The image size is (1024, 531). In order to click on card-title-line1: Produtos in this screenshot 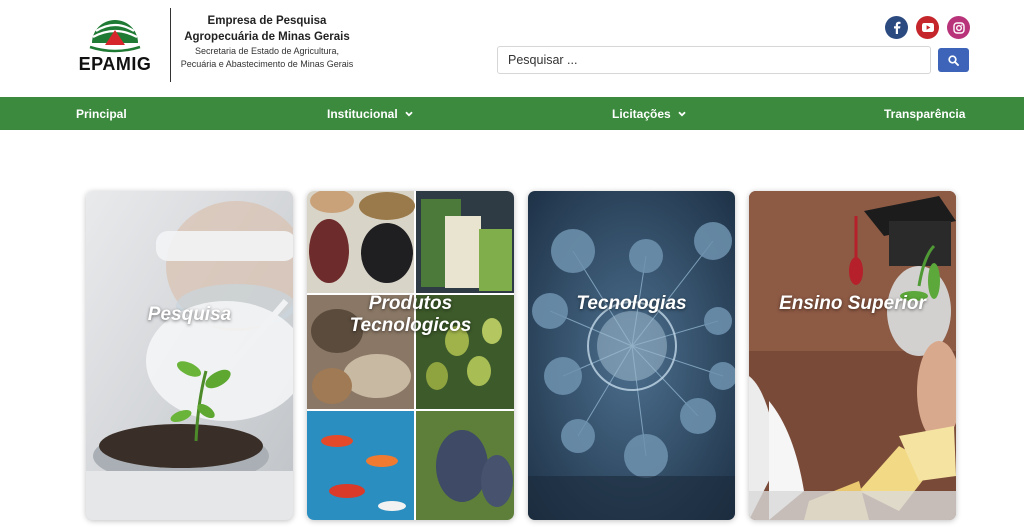, I will do `click(410, 303)`.